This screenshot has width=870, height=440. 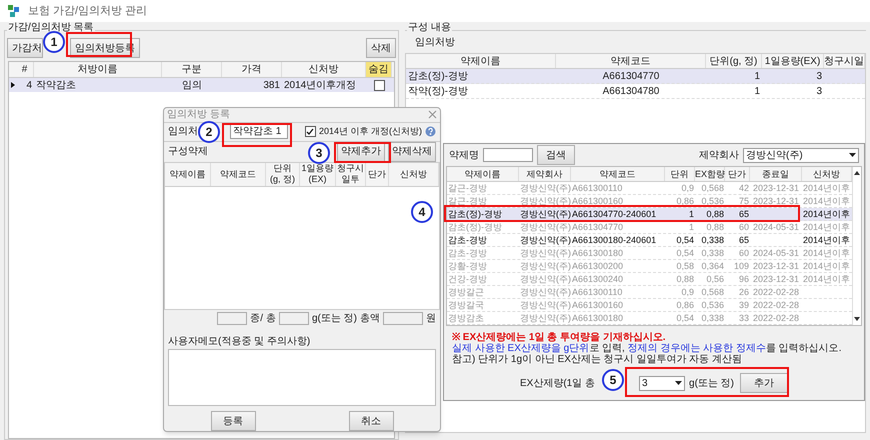 What do you see at coordinates (508, 155) in the screenshot?
I see `drug-name-field` at bounding box center [508, 155].